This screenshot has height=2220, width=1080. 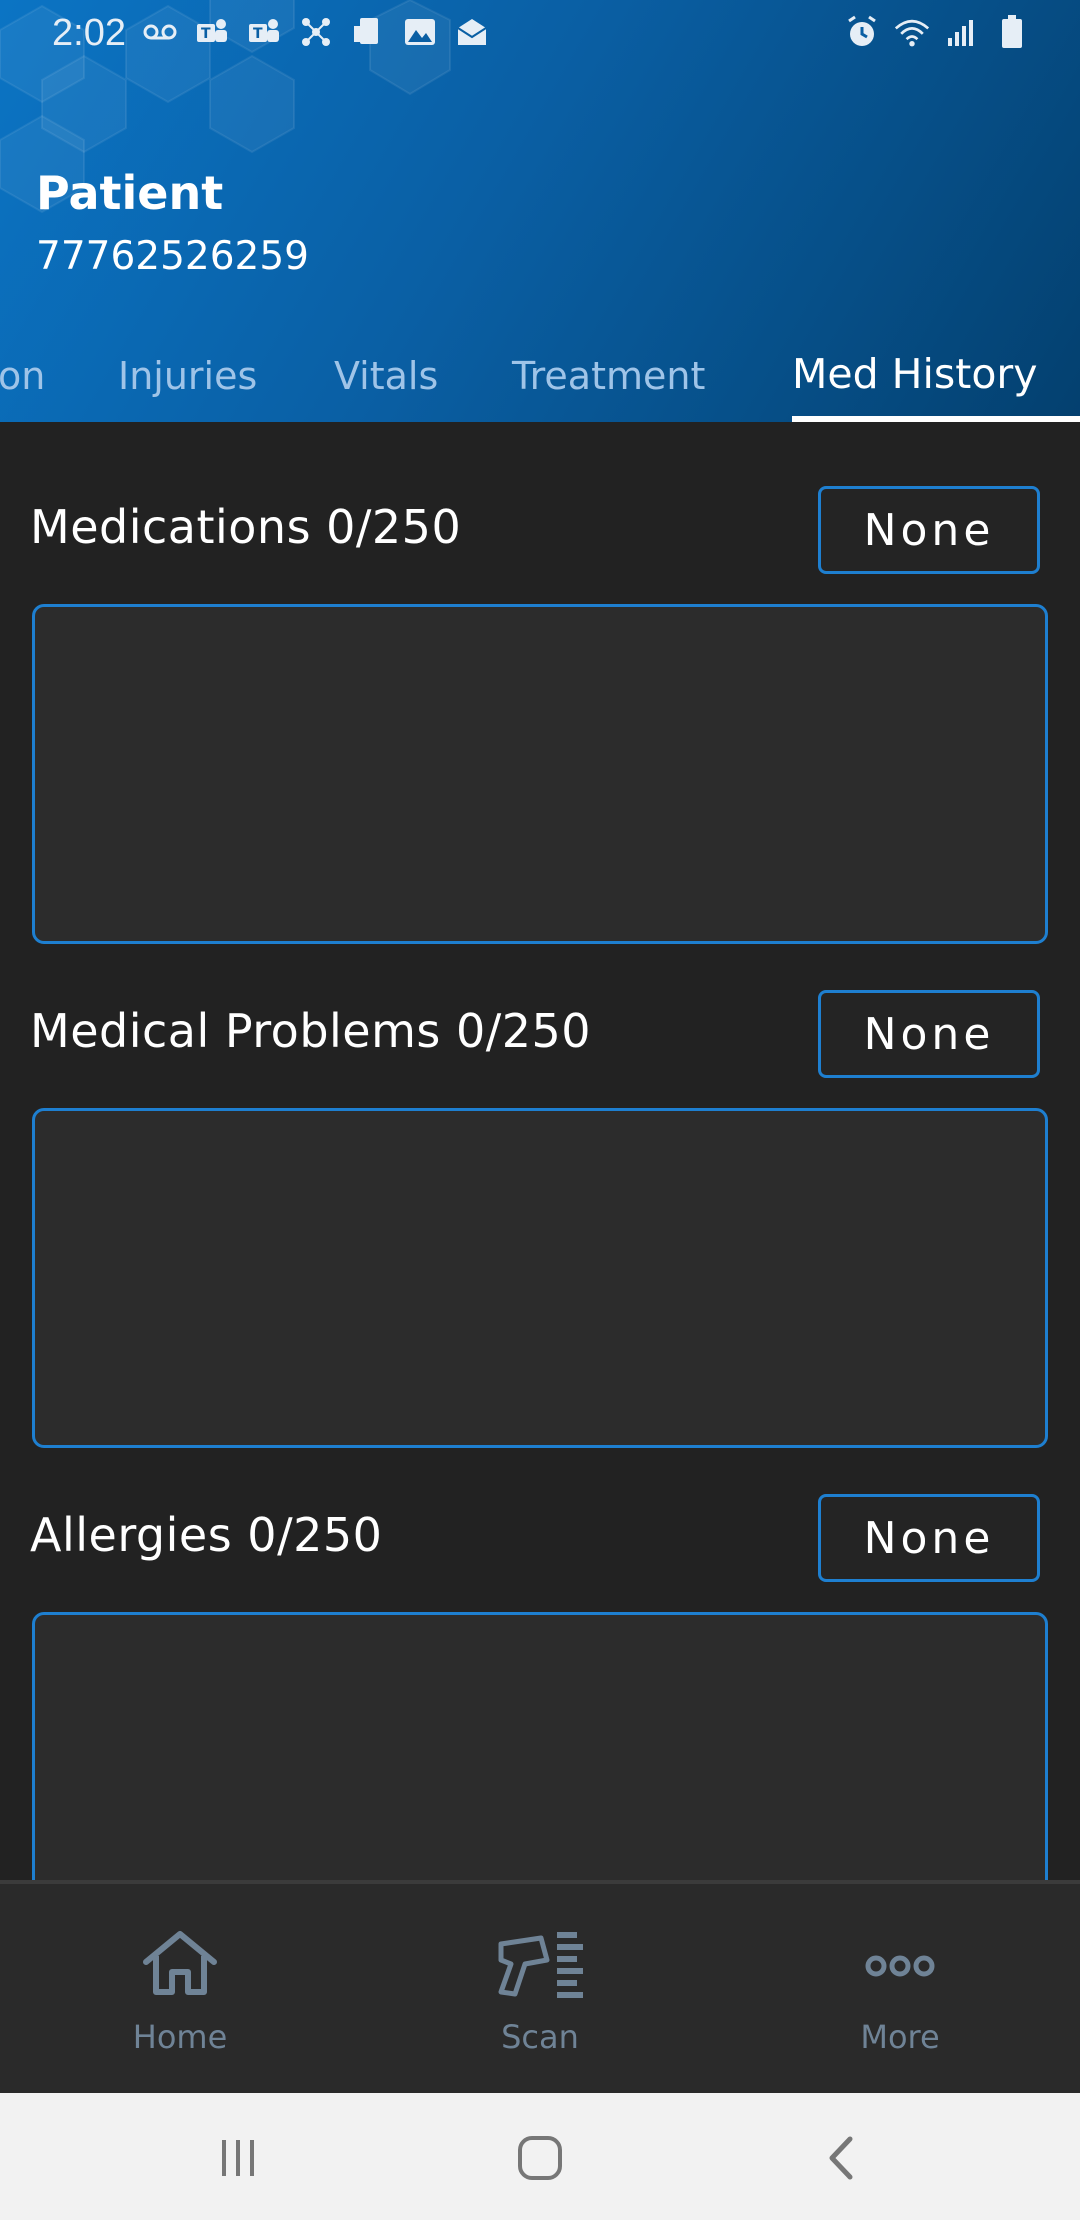 I want to click on medical-problems-input, so click(x=540, y=1278).